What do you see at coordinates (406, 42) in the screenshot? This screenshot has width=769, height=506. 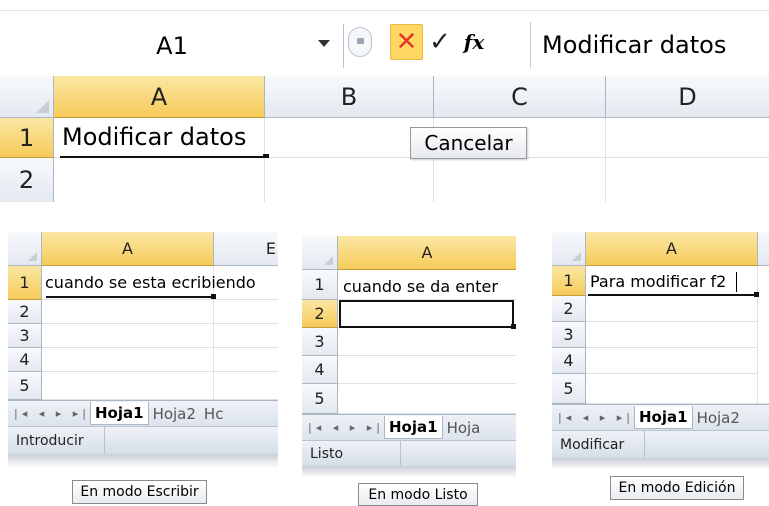 I see `cancel-button: ✕` at bounding box center [406, 42].